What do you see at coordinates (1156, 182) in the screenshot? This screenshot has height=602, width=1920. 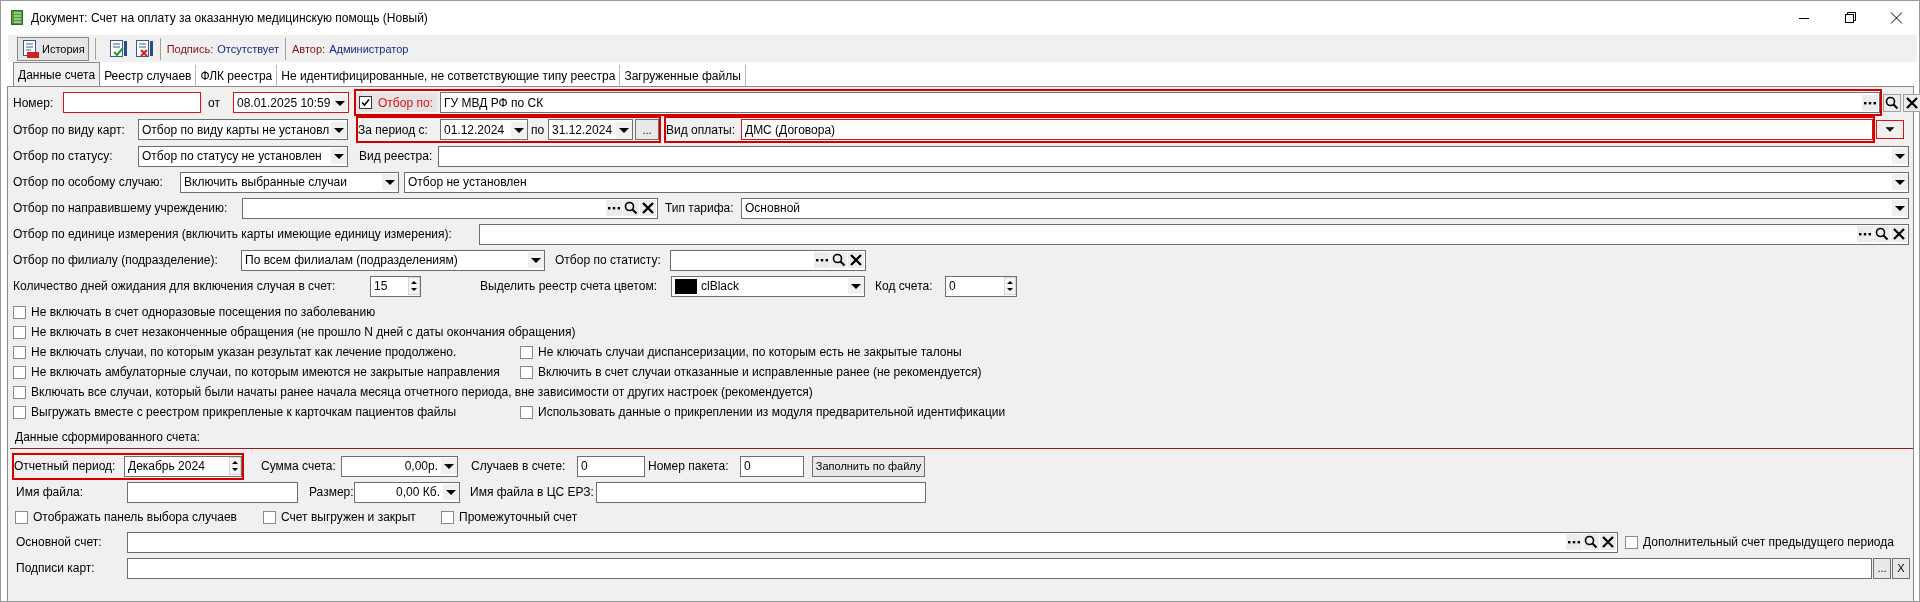 I see `dropdown: Отбор не установлен` at bounding box center [1156, 182].